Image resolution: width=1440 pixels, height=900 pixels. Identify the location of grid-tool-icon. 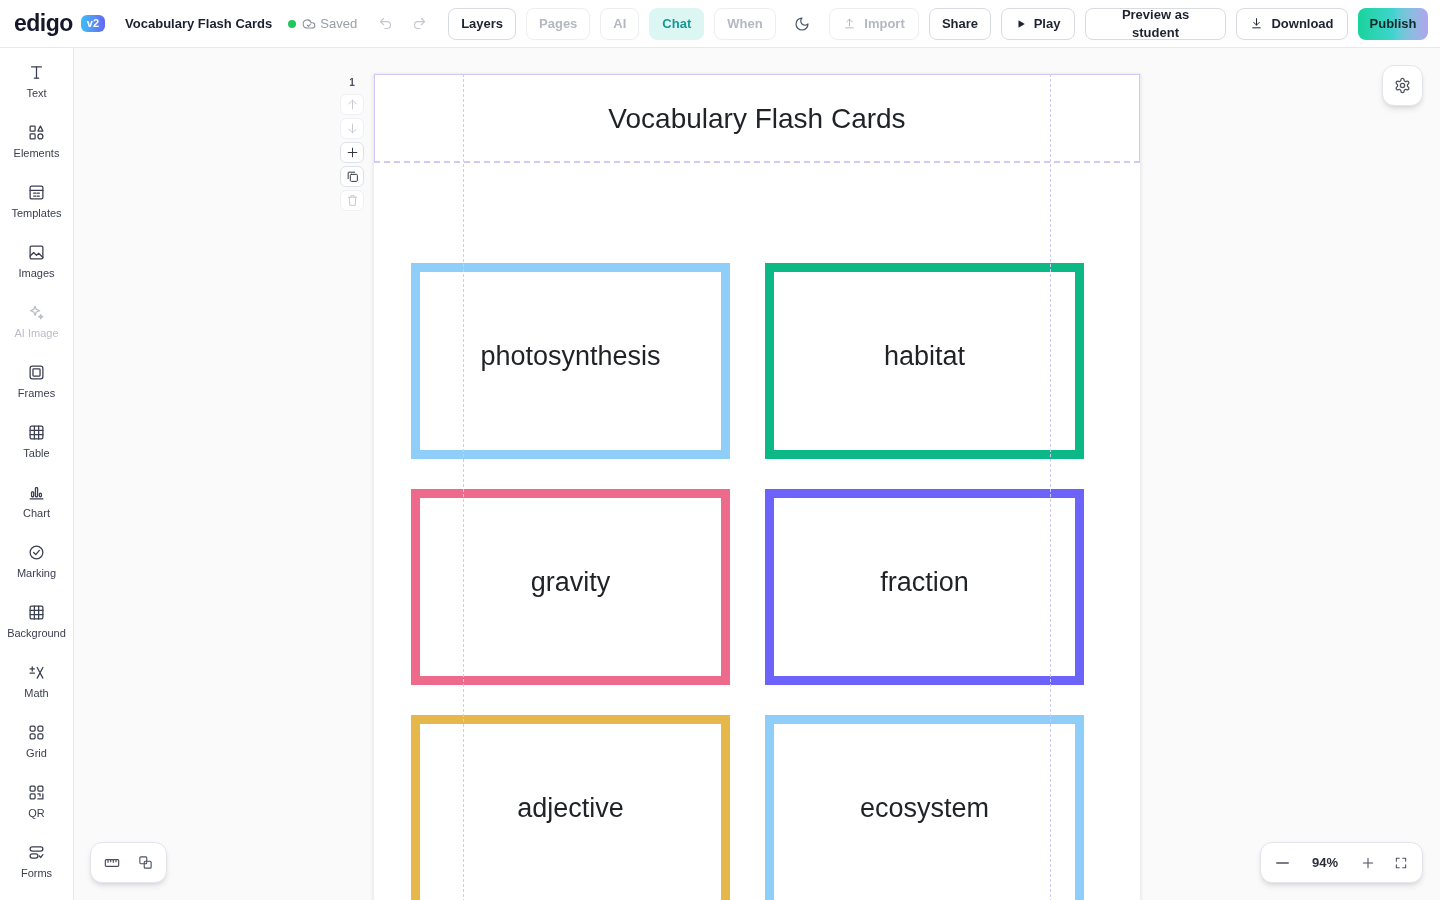
(36, 732).